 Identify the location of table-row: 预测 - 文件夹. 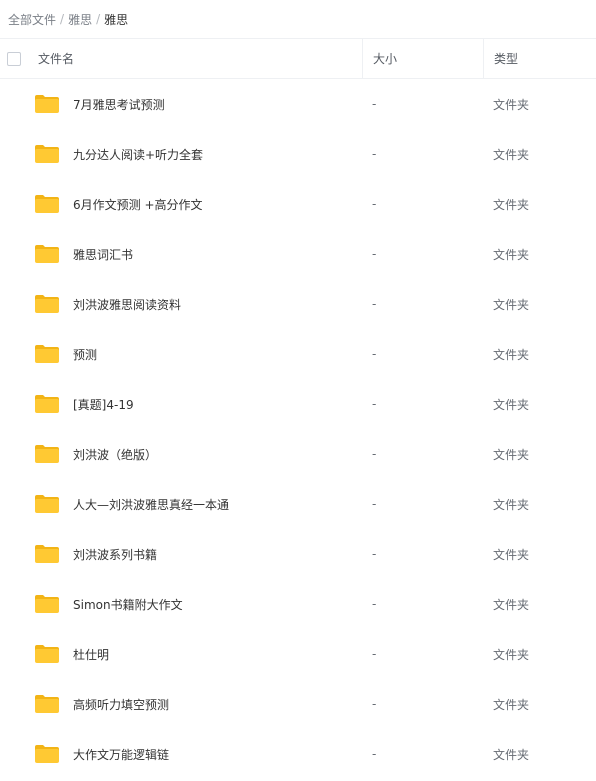
(298, 354).